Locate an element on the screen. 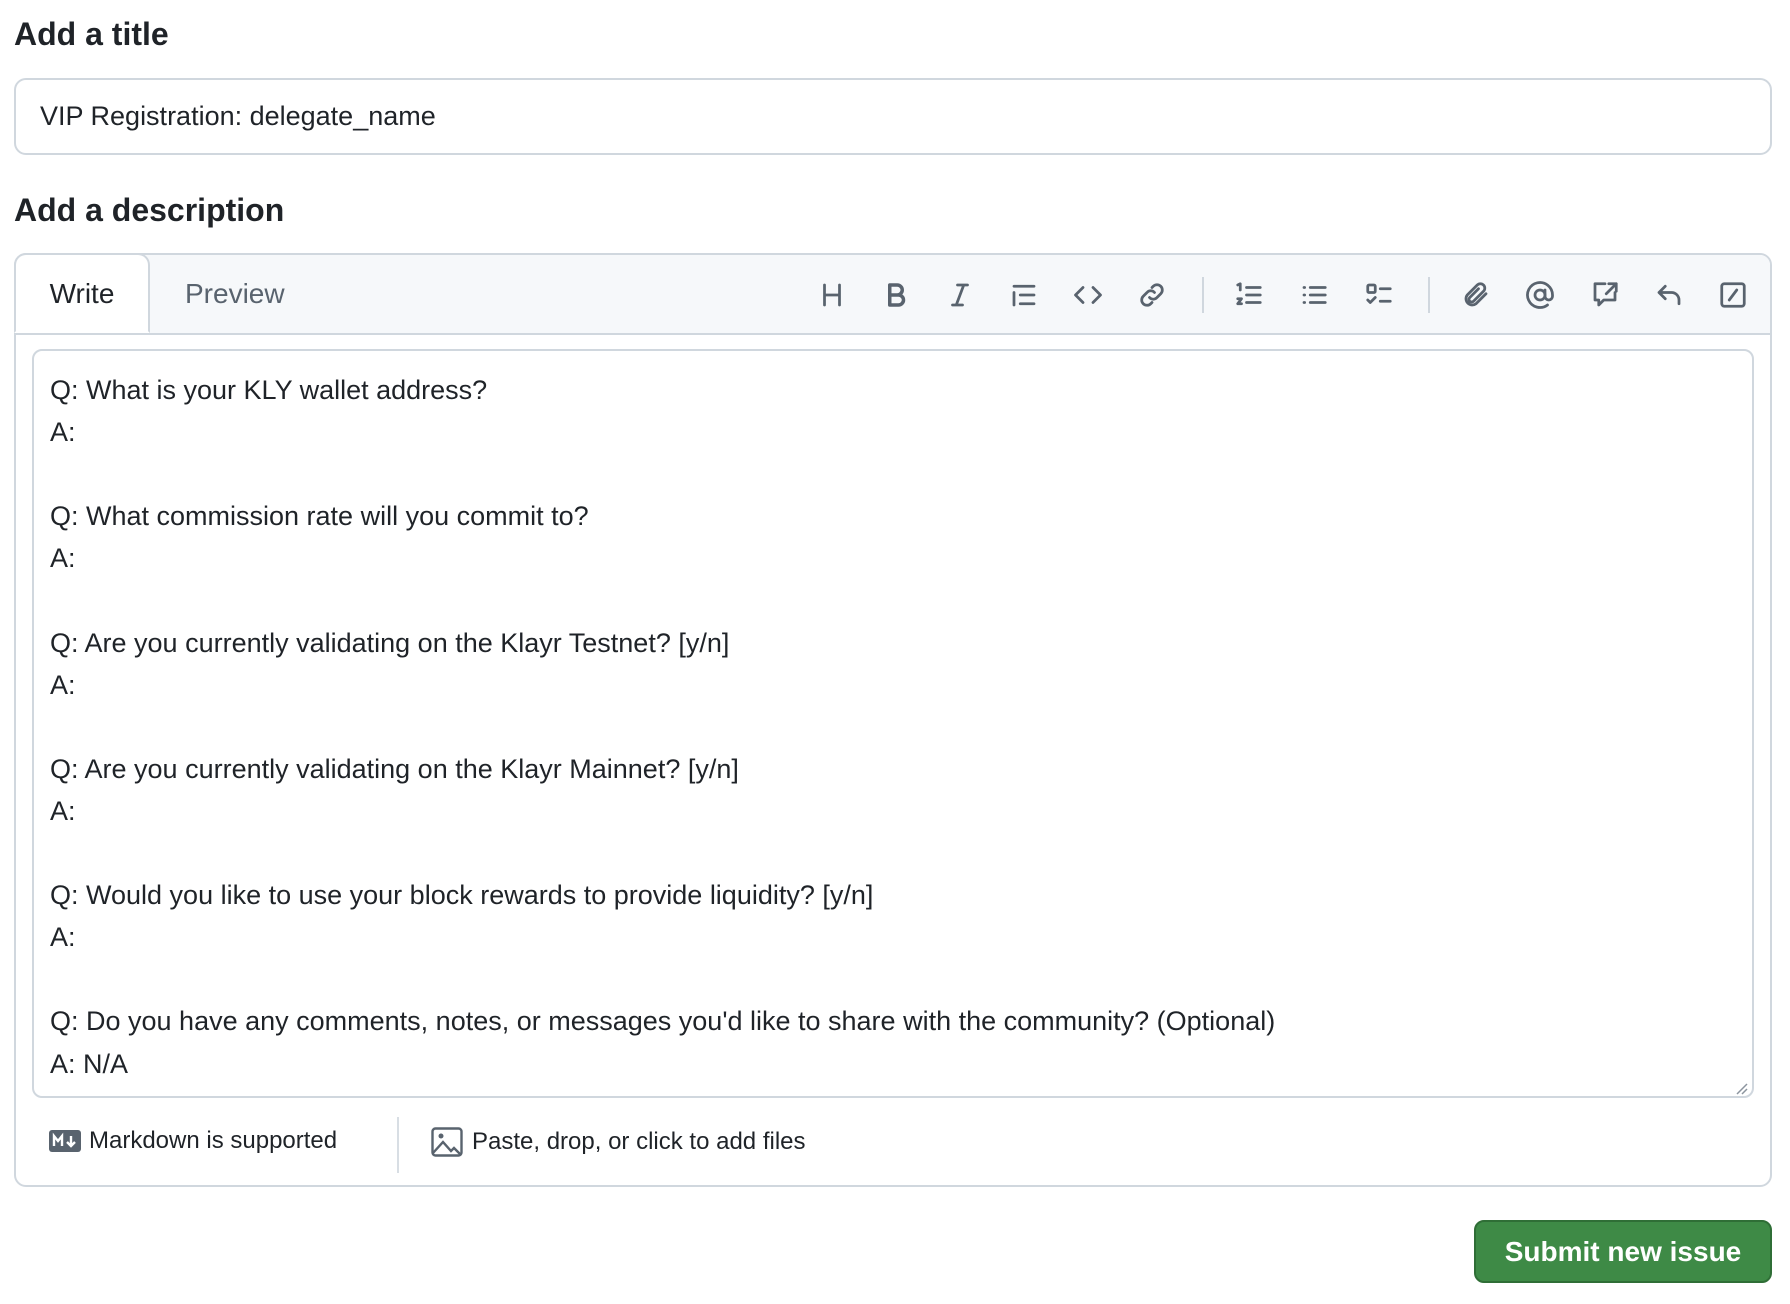 The image size is (1790, 1304). italic-icon is located at coordinates (960, 295).